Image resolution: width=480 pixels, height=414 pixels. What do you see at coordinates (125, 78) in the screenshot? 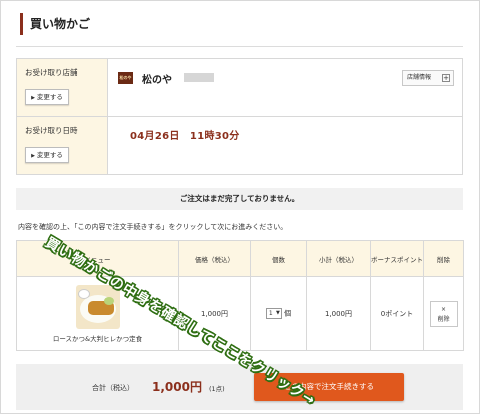
I see `store-logo: 松のや` at bounding box center [125, 78].